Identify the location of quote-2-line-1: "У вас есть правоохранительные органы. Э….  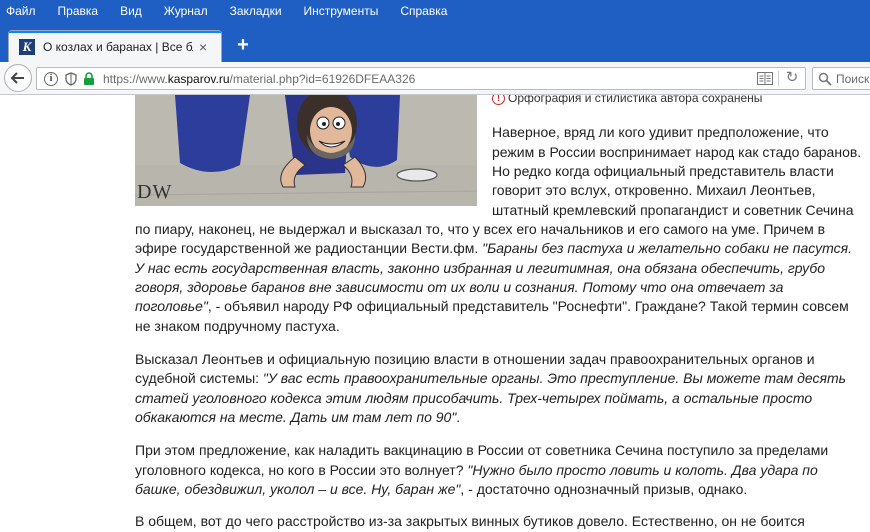
(554, 378).